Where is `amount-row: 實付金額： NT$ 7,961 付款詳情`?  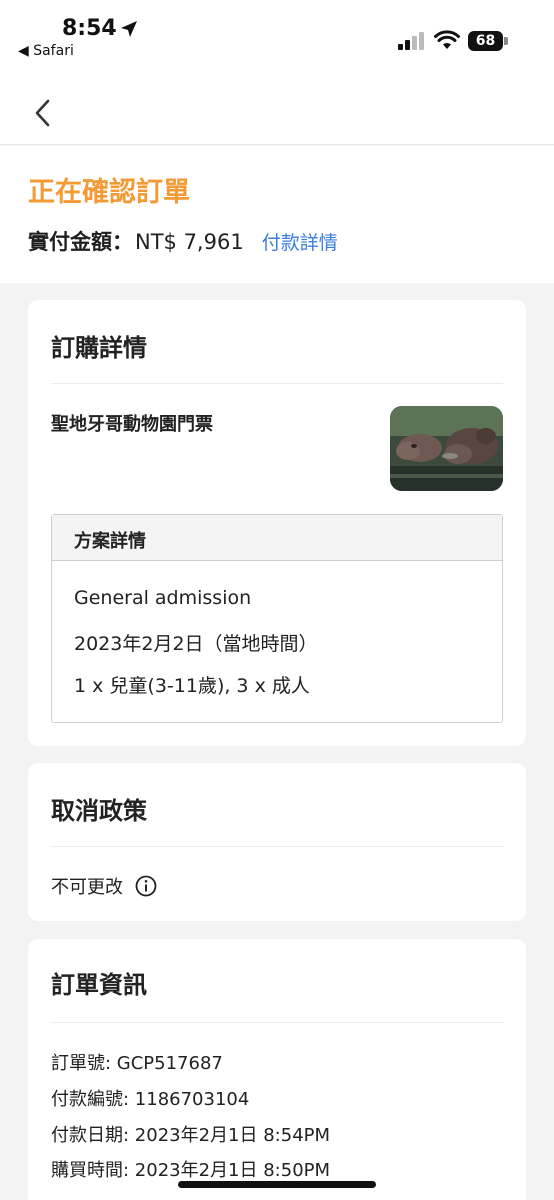
amount-row: 實付金額： NT$ 7,961 付款詳情 is located at coordinates (183, 241).